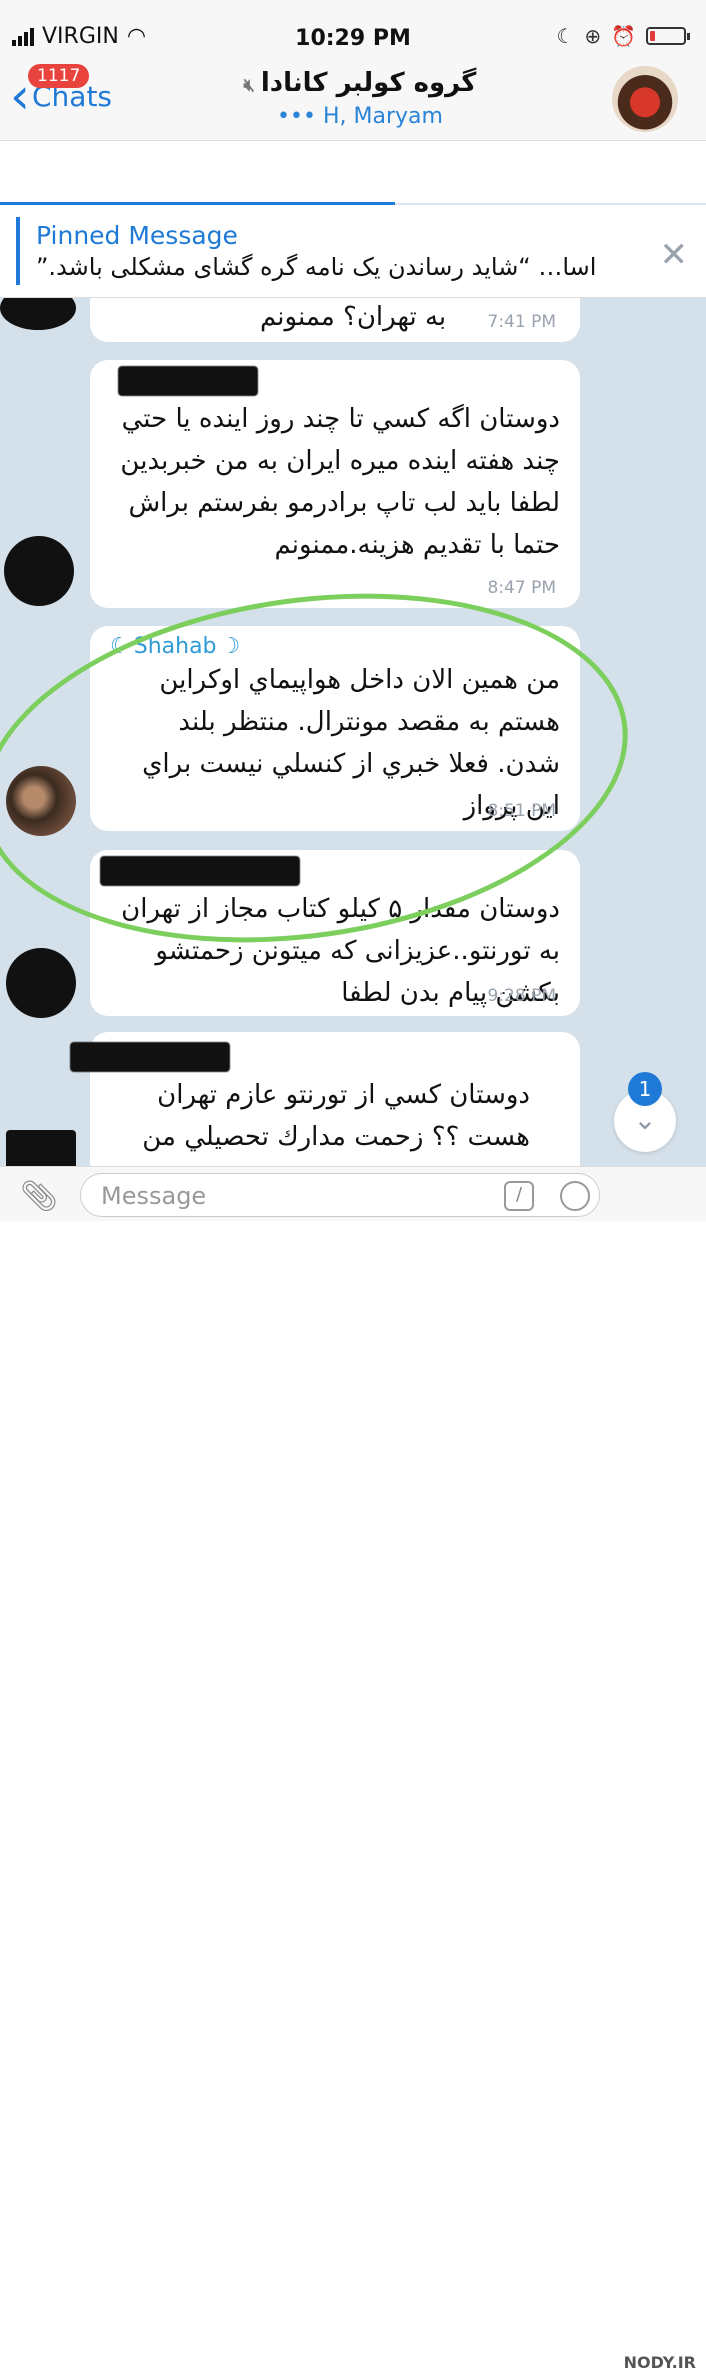 The height and width of the screenshot is (2372, 706). What do you see at coordinates (335, 642) in the screenshot?
I see `sender-row: ☾ Shahab ☽` at bounding box center [335, 642].